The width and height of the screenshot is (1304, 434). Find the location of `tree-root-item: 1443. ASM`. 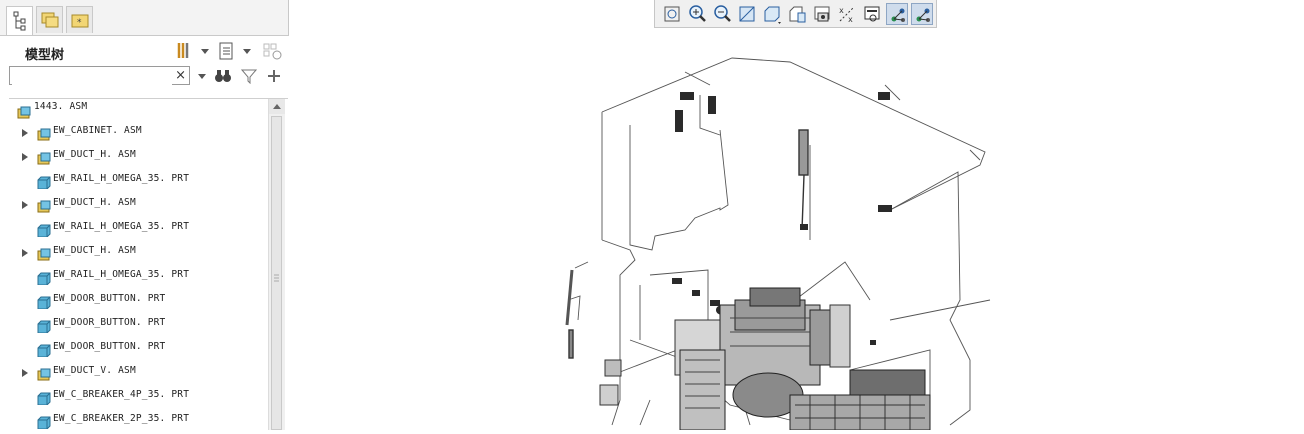

tree-root-item: 1443. ASM is located at coordinates (138, 111).